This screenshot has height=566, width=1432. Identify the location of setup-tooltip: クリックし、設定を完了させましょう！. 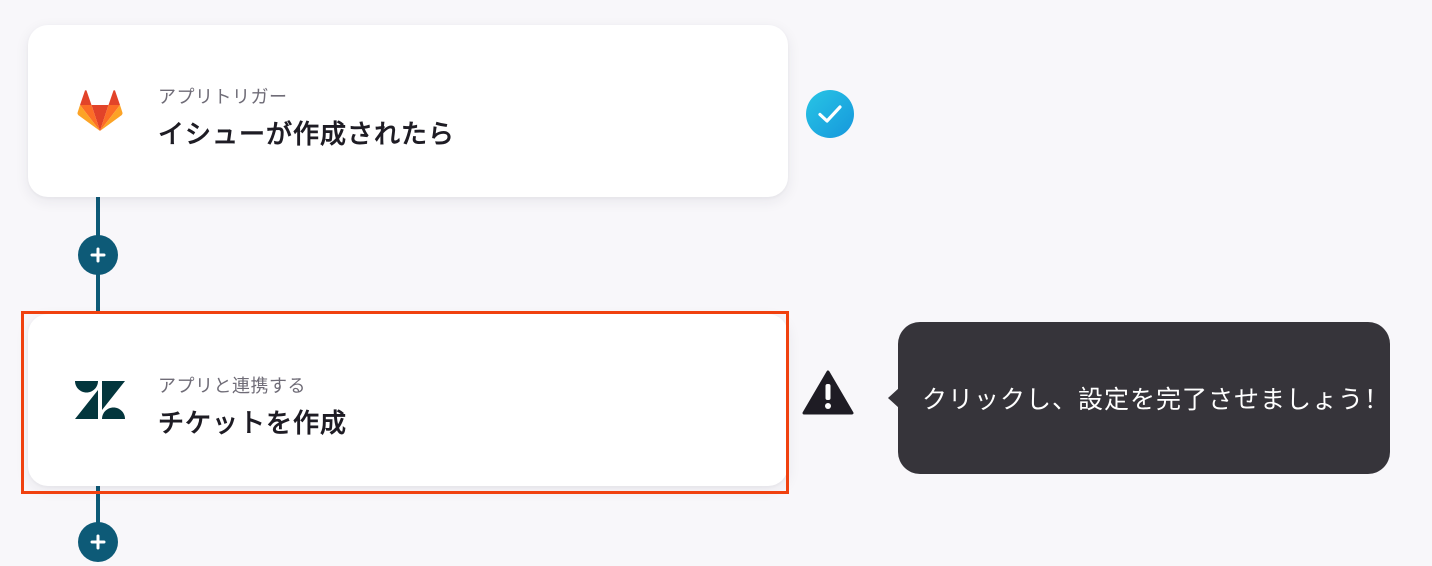
(1139, 398).